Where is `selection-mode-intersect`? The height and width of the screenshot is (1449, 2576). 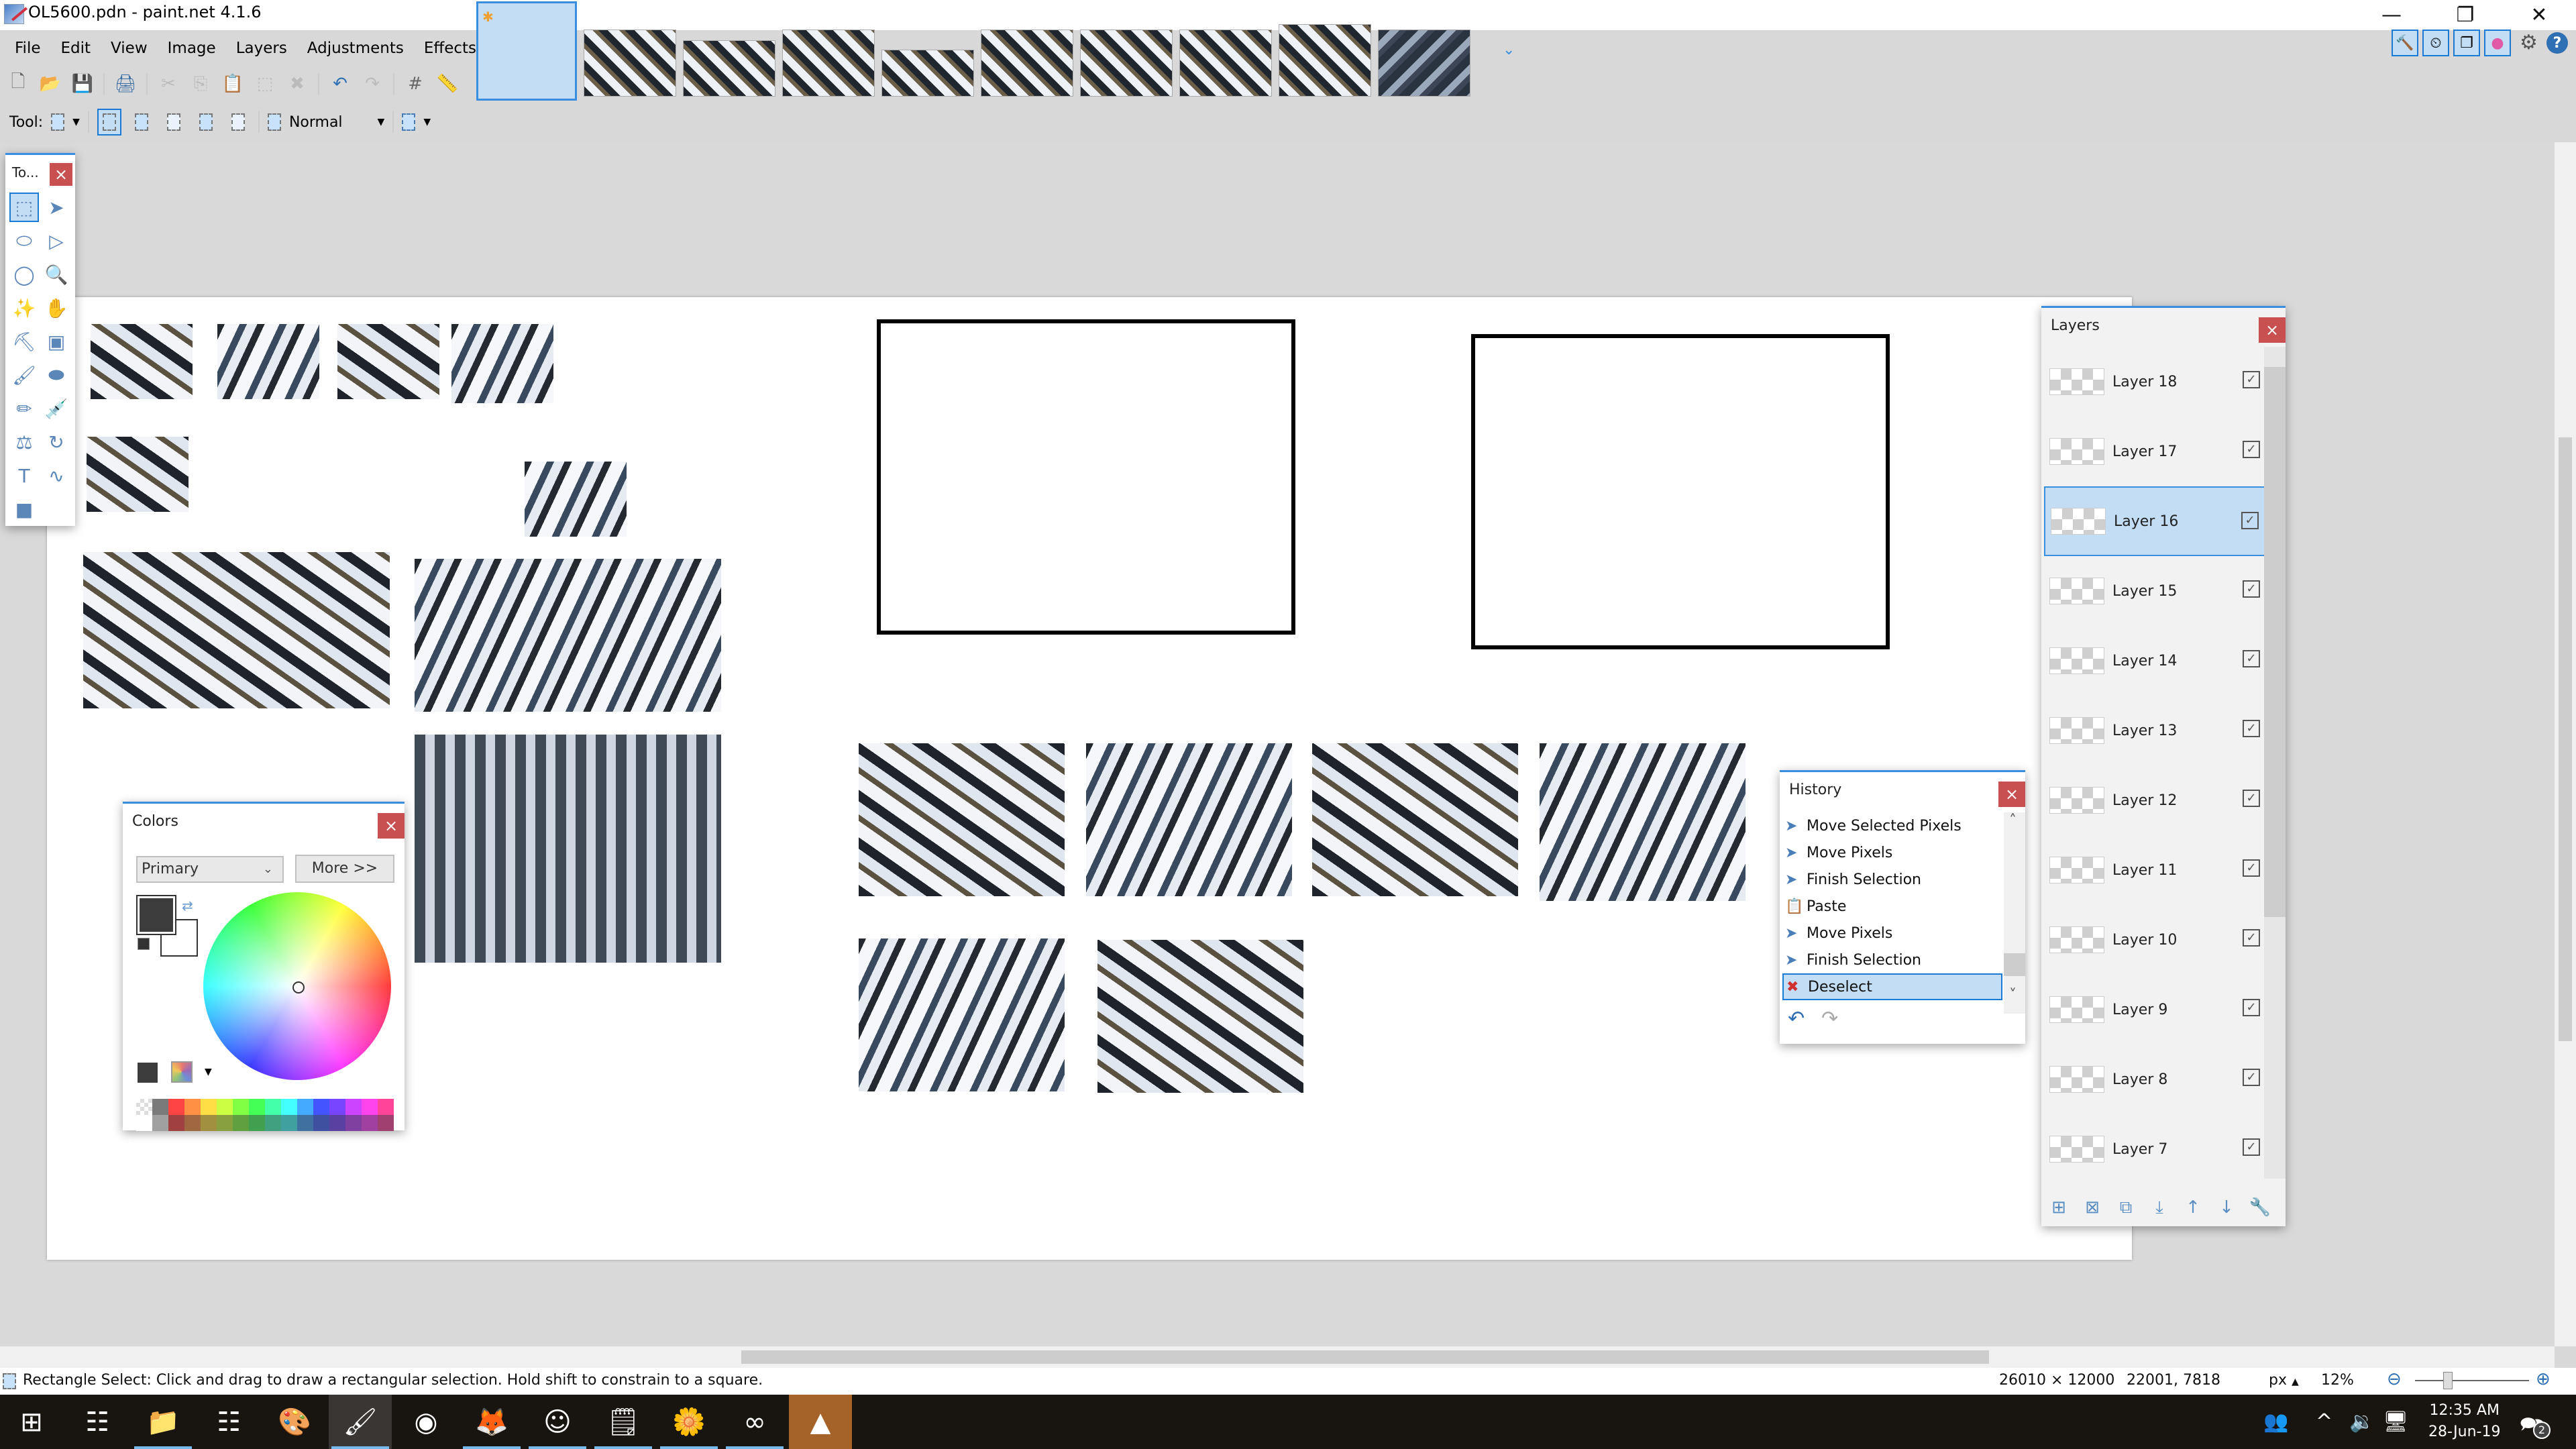
selection-mode-intersect is located at coordinates (206, 122).